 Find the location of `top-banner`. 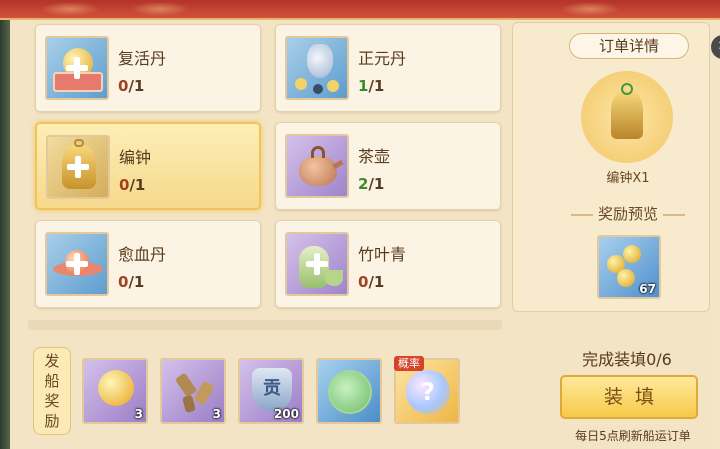

top-banner is located at coordinates (360, 10).